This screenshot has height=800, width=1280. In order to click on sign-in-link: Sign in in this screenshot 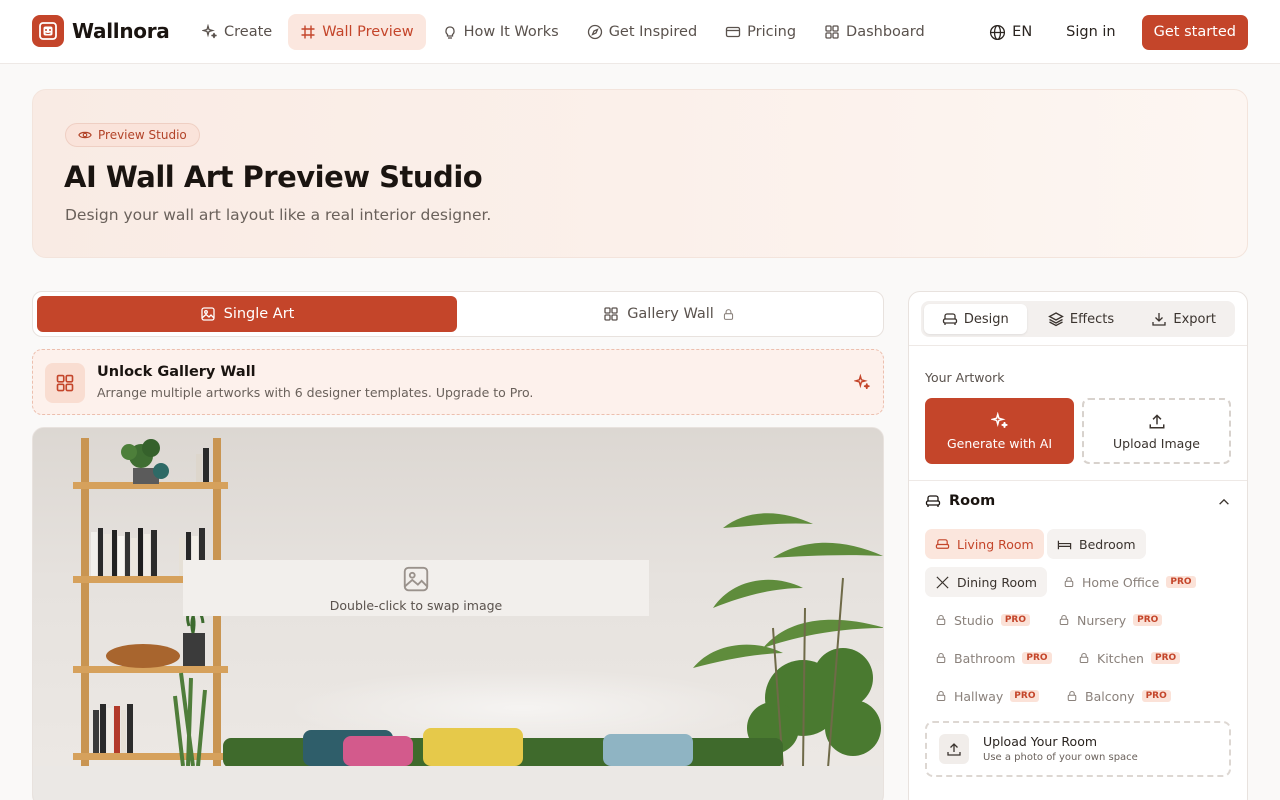, I will do `click(1090, 32)`.